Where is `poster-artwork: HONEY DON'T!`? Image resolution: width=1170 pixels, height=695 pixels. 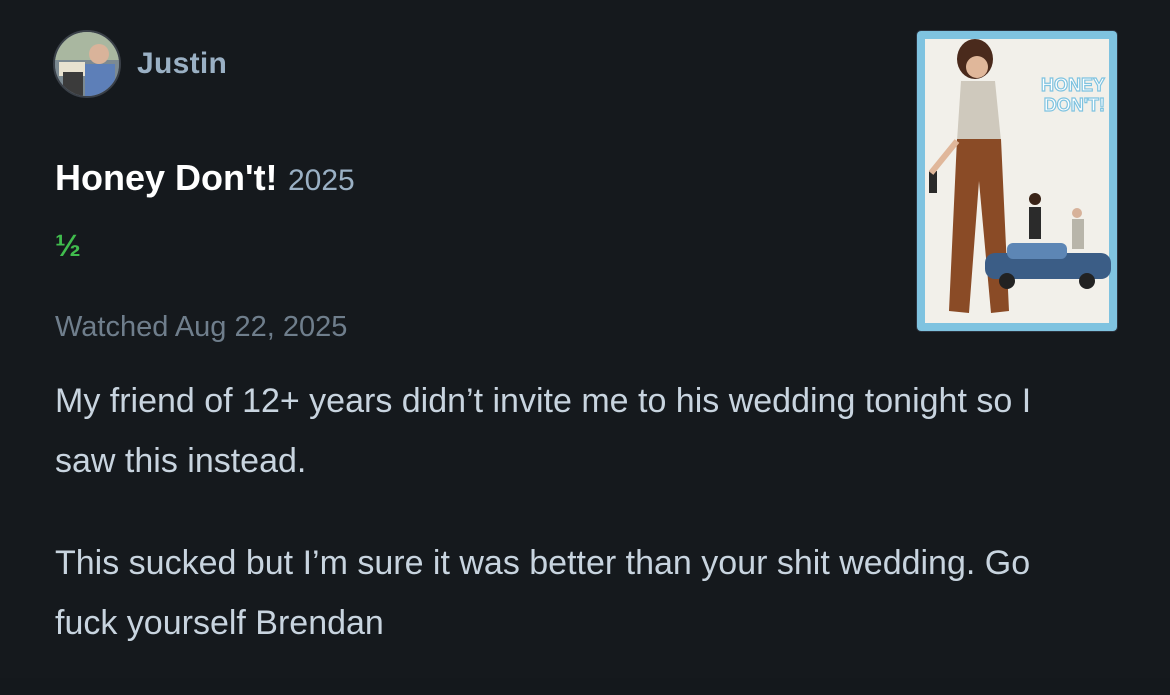 poster-artwork: HONEY DON'T! is located at coordinates (1017, 181).